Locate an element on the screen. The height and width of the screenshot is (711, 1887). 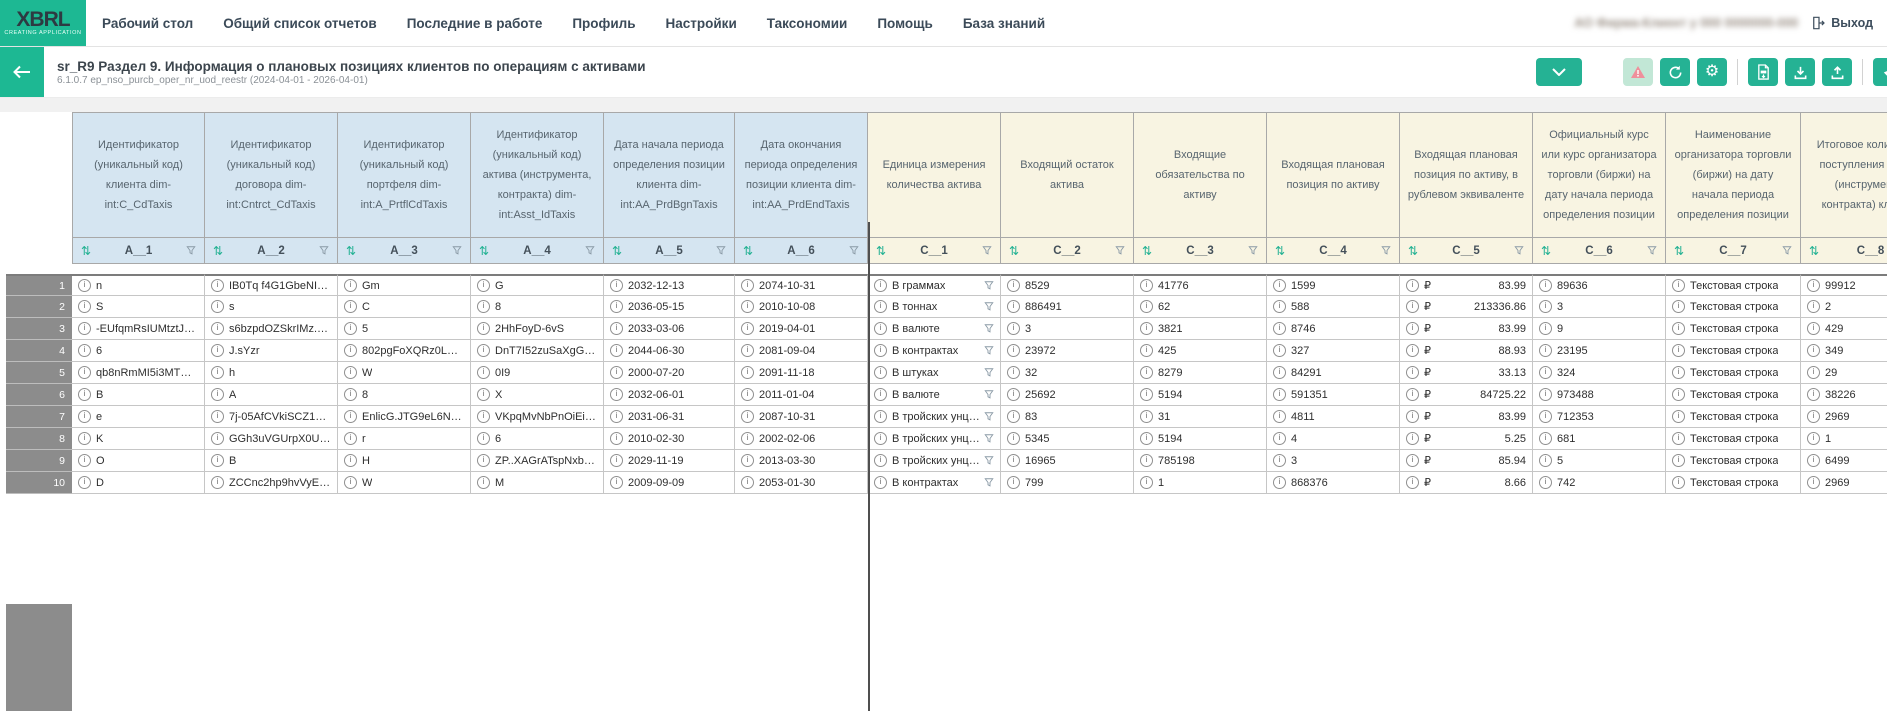
cell-C__5: i ₽83.99 is located at coordinates (1466, 329).